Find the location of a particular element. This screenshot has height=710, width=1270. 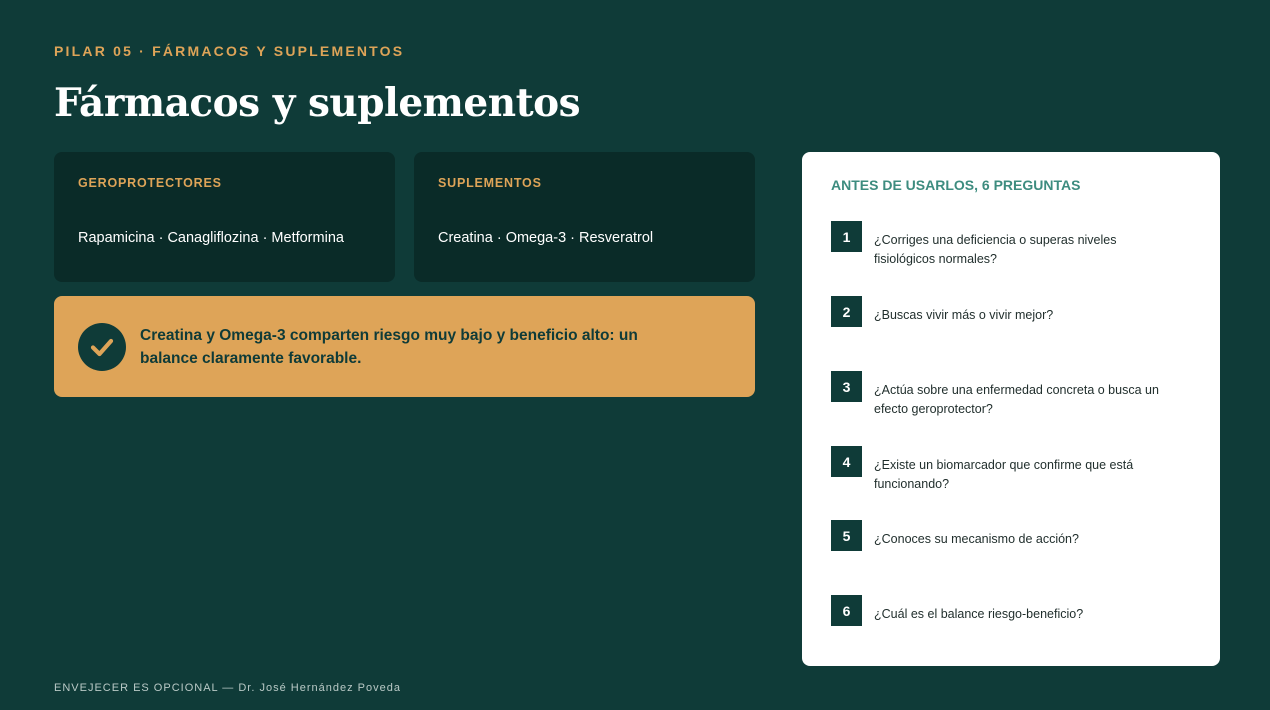

question-number: 1 is located at coordinates (846, 236).